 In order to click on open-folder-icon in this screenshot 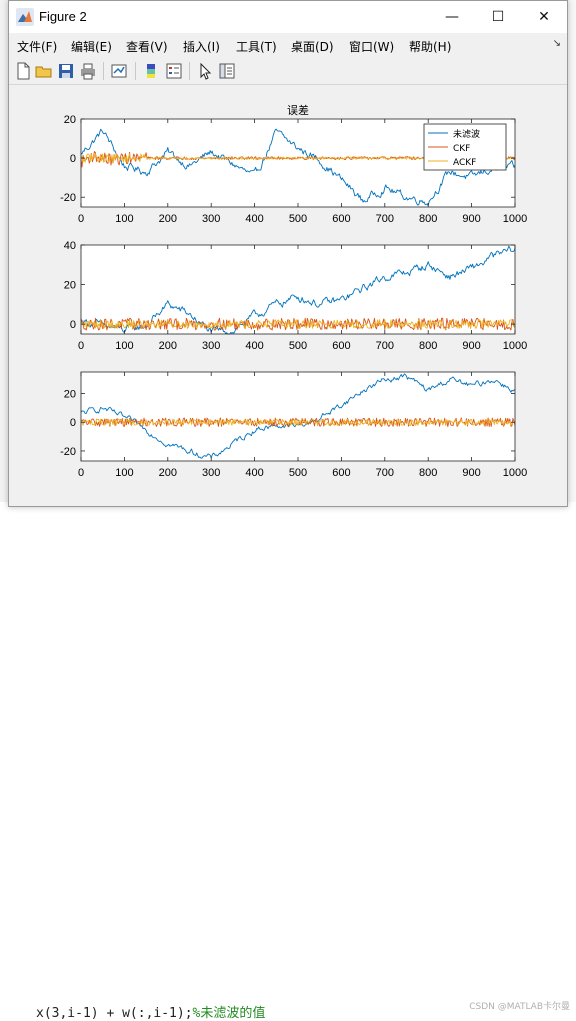, I will do `click(44, 71)`.